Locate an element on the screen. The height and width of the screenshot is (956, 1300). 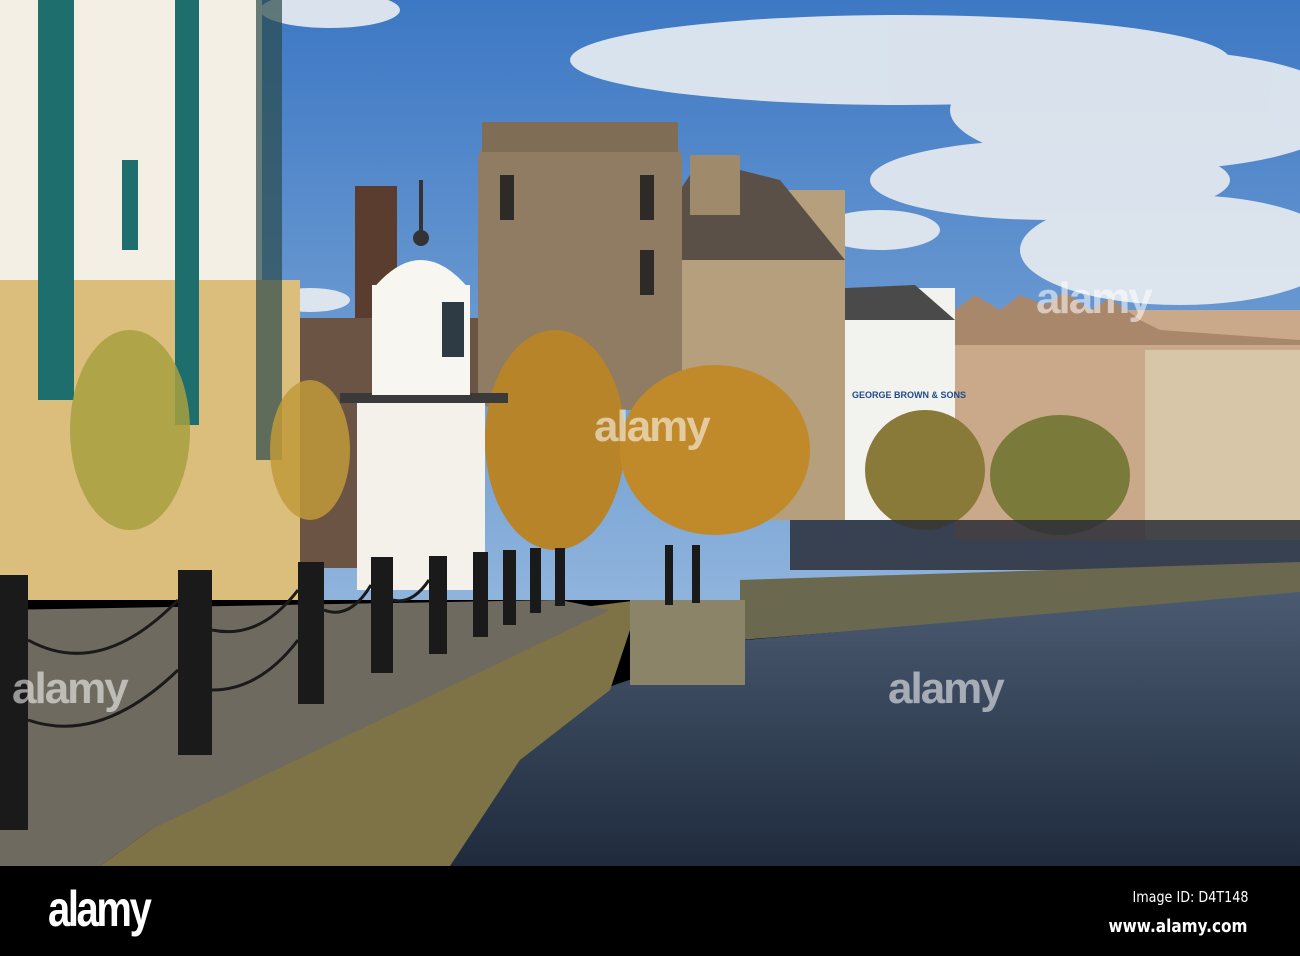
website-link: www.alamy.com is located at coordinates (1178, 926).